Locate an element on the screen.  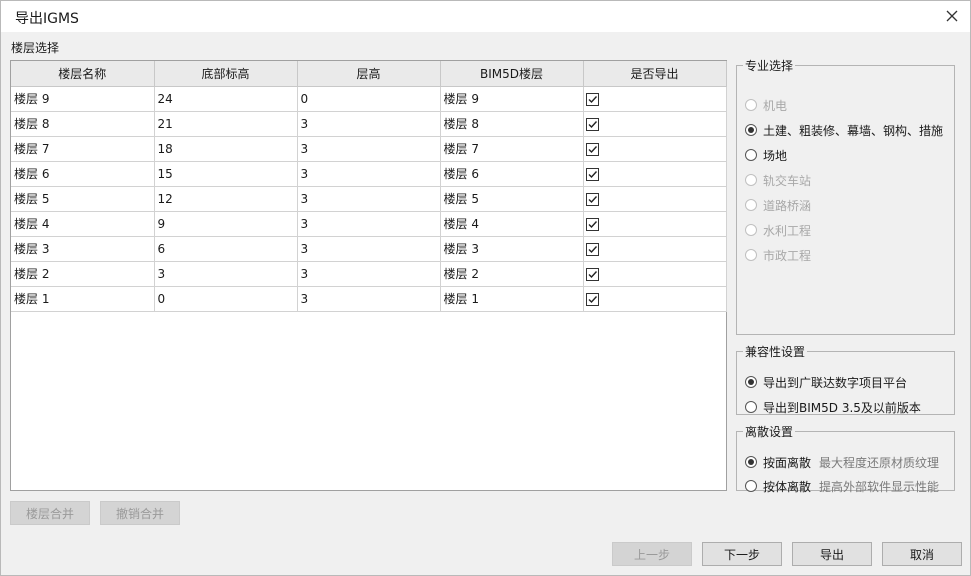
cell-bim5d-floor: 楼层 5 is located at coordinates (512, 199).